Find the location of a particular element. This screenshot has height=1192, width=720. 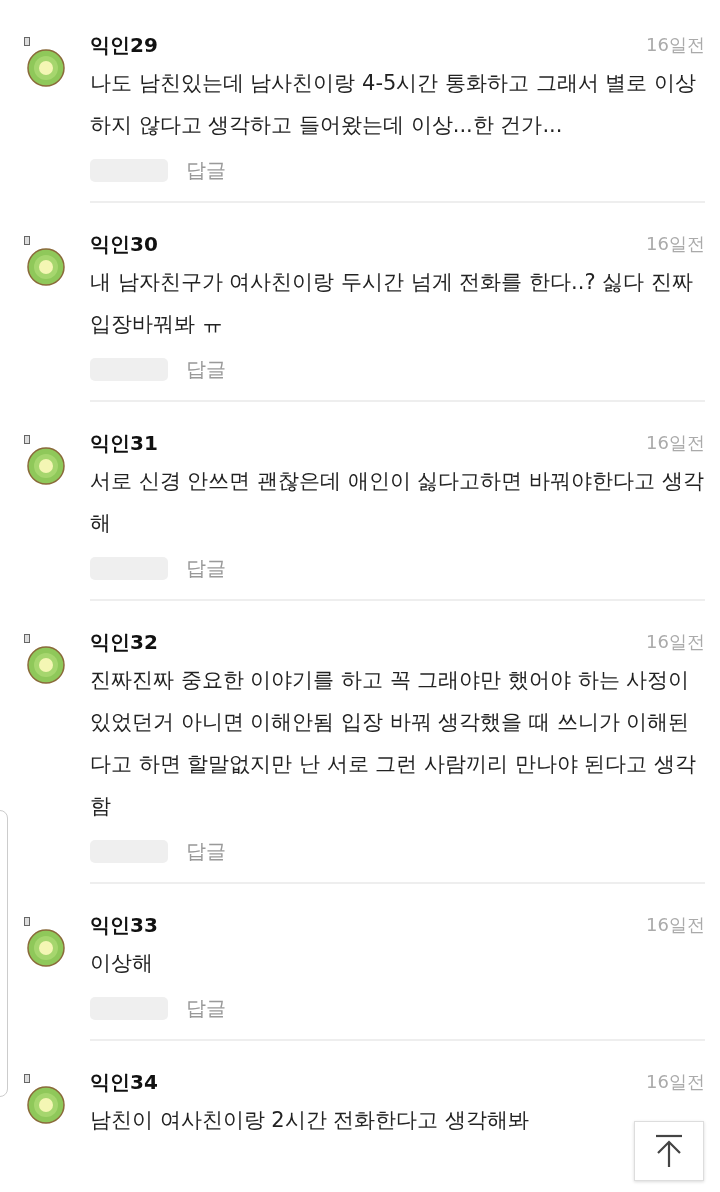

comment-text: 진짜진짜 중요한 이야기를 하고 꼭 그래야만 했어야 하는 사정이 있었던거 아니면 이해안됨 입장 바꿔 생각했을 때 쓰니가 이해된다고 하면 할말없지만 난 서로 그런 사람끼리 만나야 된다고 생각함 is located at coordinates (394, 743).